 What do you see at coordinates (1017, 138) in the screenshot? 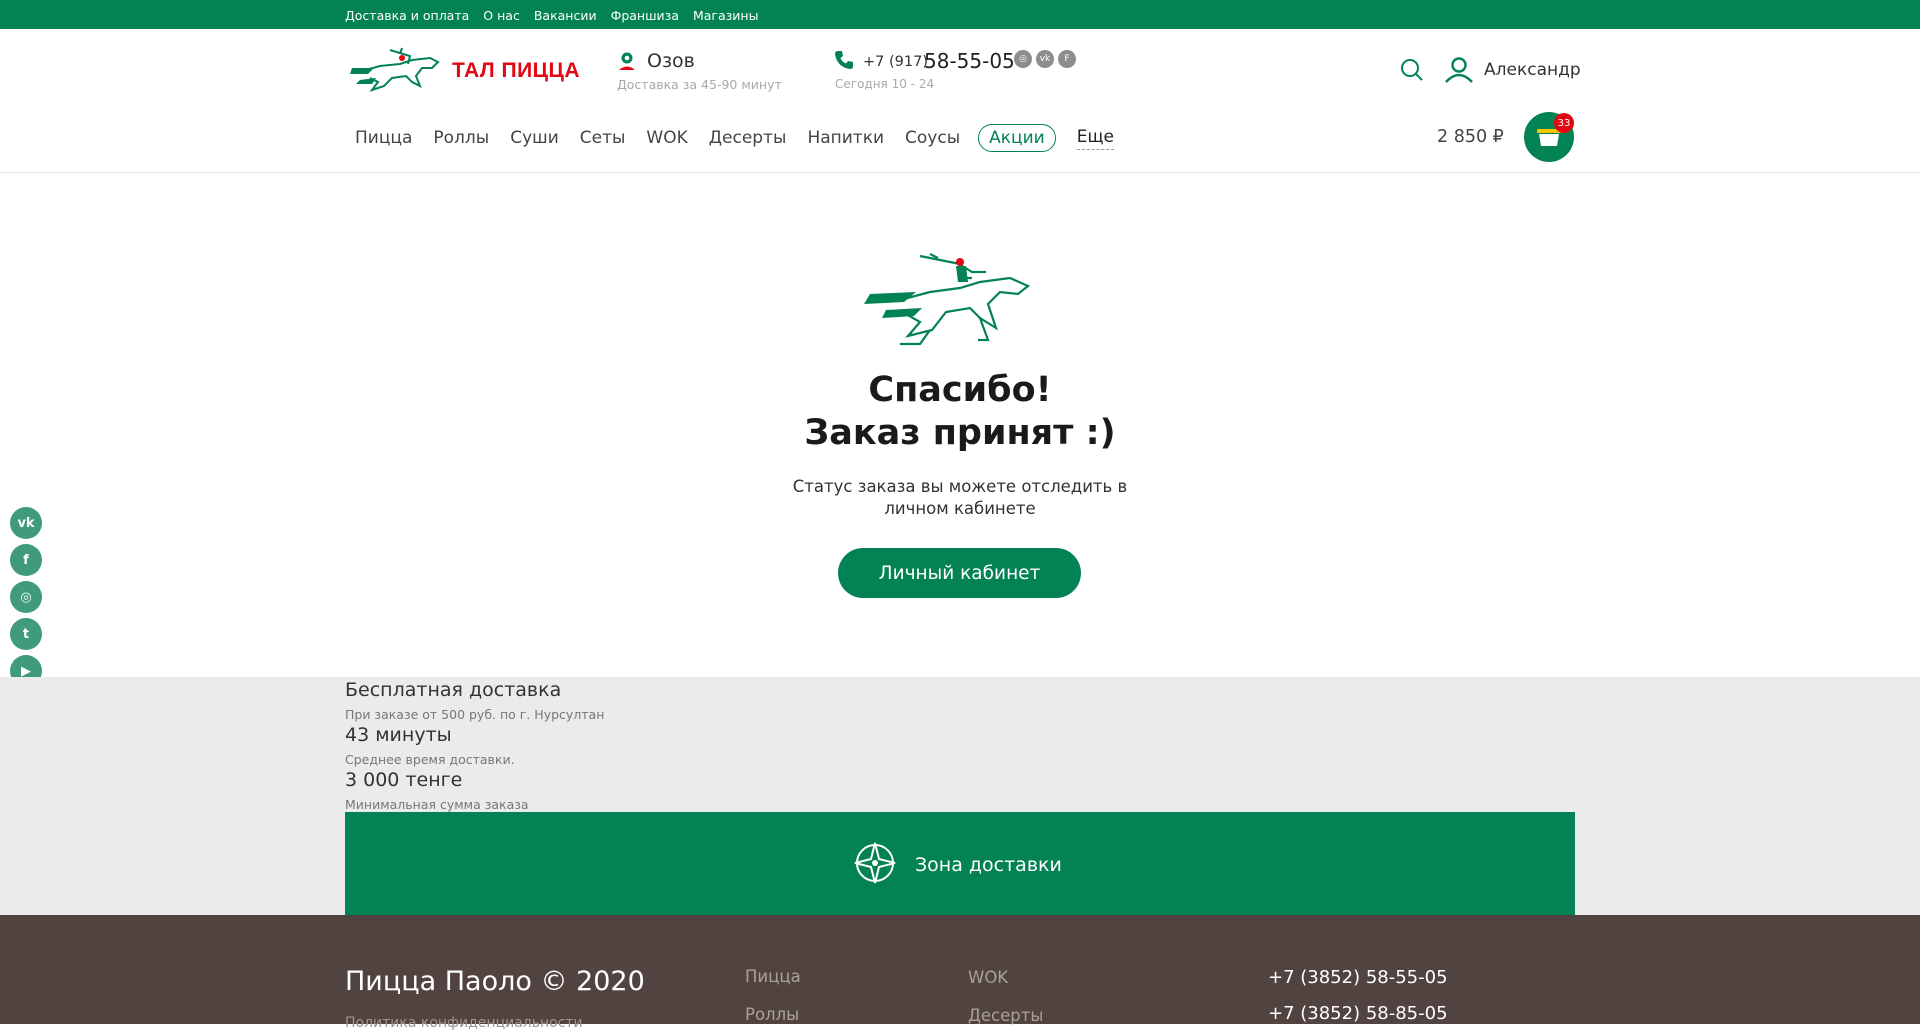
I see `nav-item-promo: Акции` at bounding box center [1017, 138].